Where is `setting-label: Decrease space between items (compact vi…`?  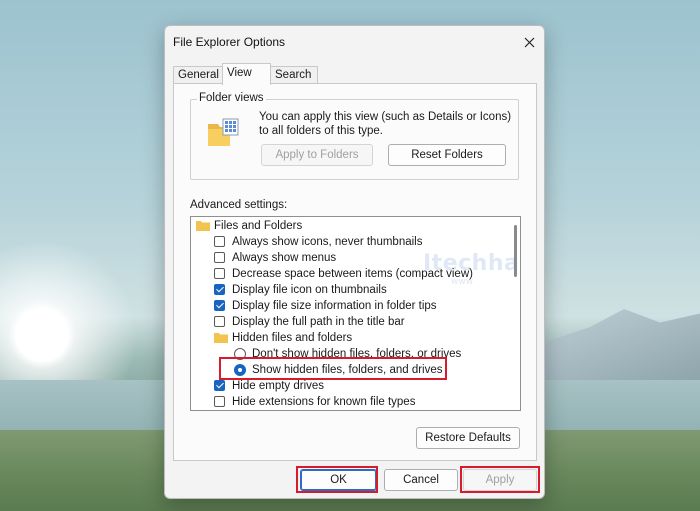 setting-label: Decrease space between items (compact vi… is located at coordinates (352, 274).